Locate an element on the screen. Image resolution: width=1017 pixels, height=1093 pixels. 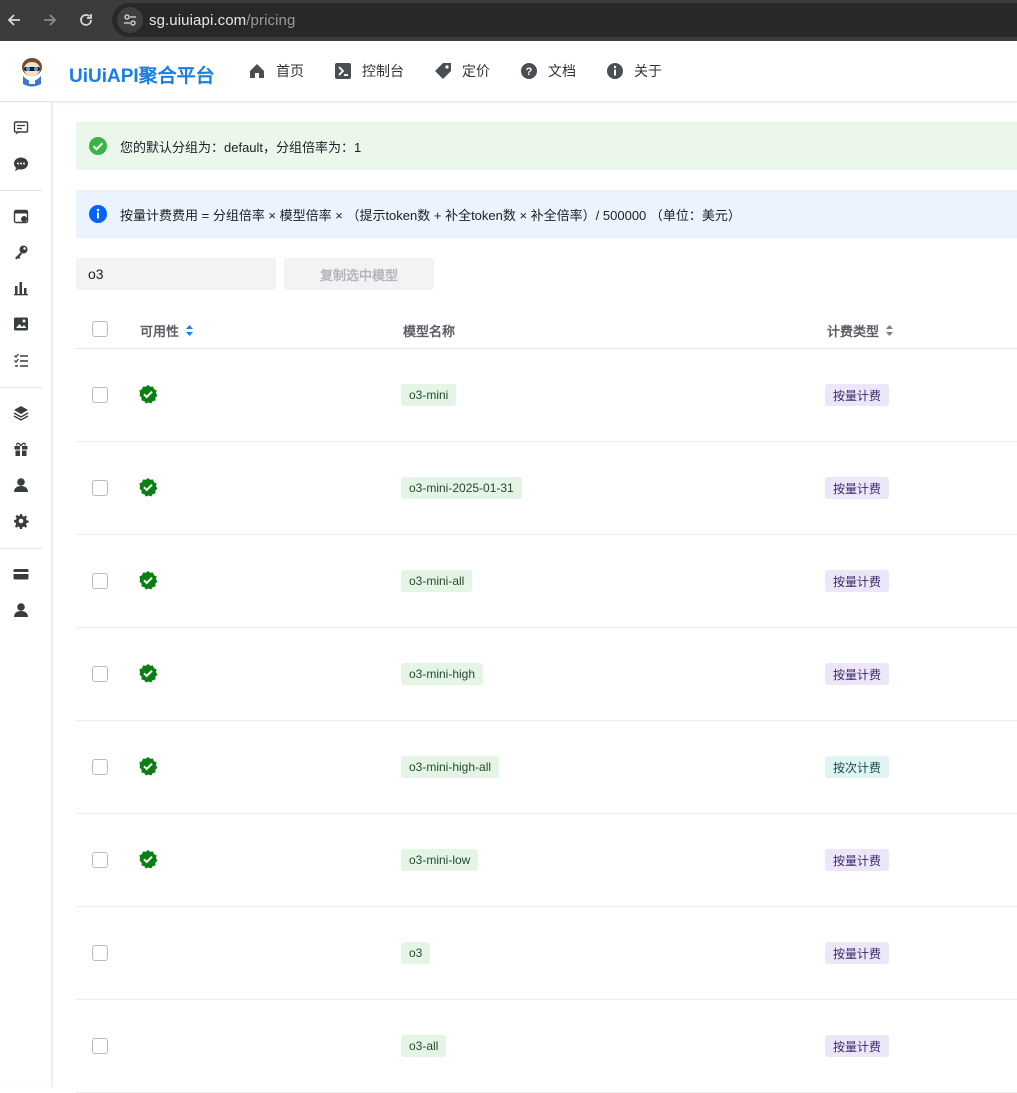
model-name-tag: o3-all is located at coordinates (424, 1046).